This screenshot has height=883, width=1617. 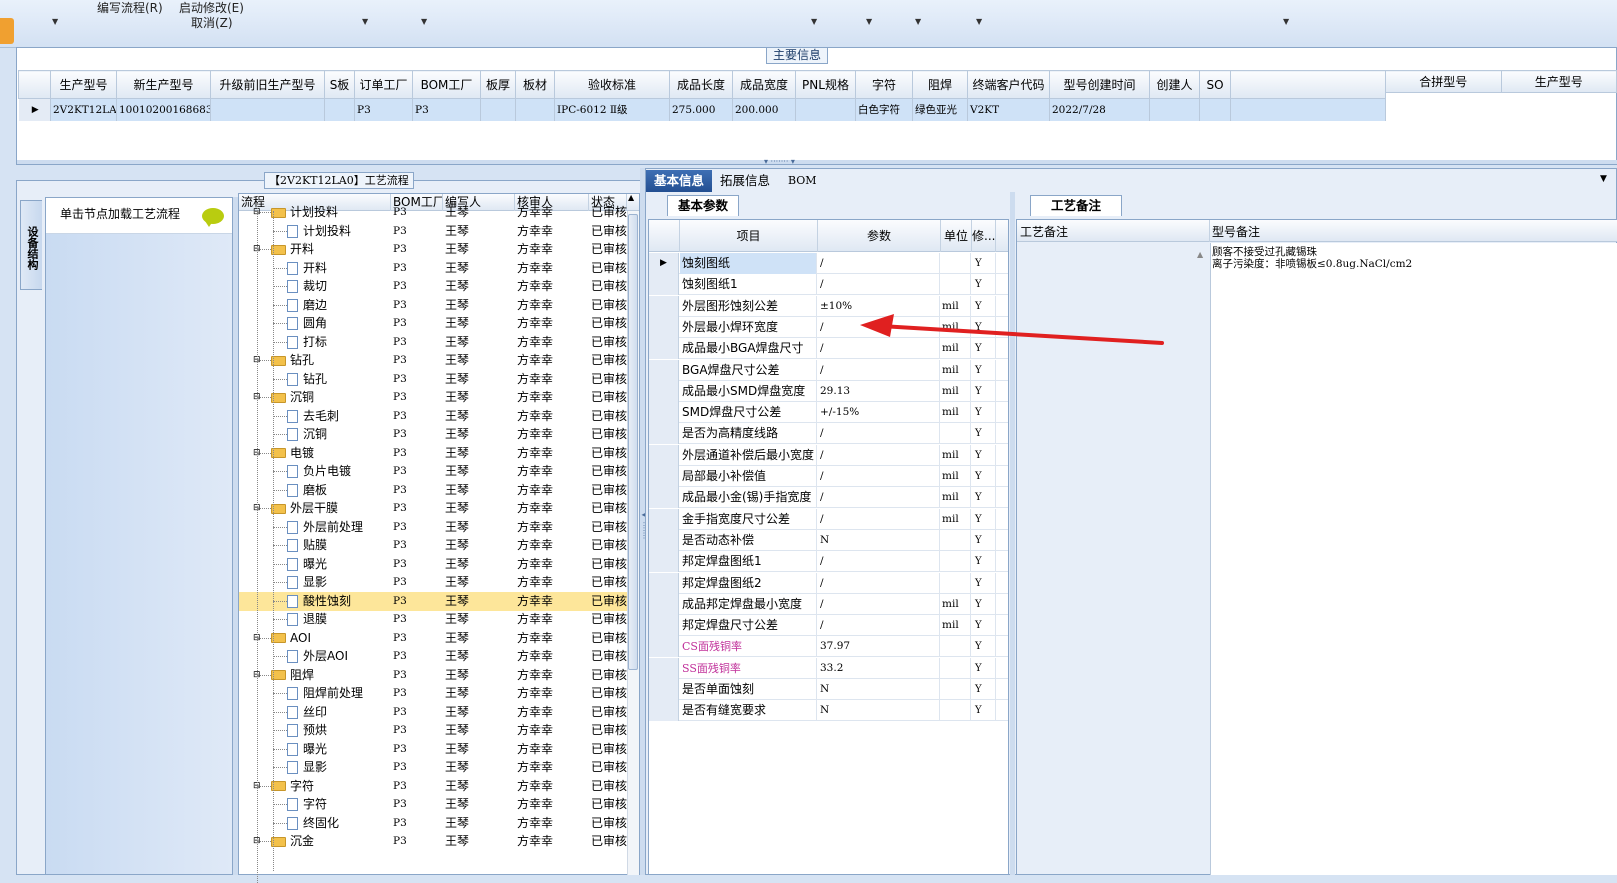 I want to click on flow-name-cell: 沉金, so click(x=292, y=841).